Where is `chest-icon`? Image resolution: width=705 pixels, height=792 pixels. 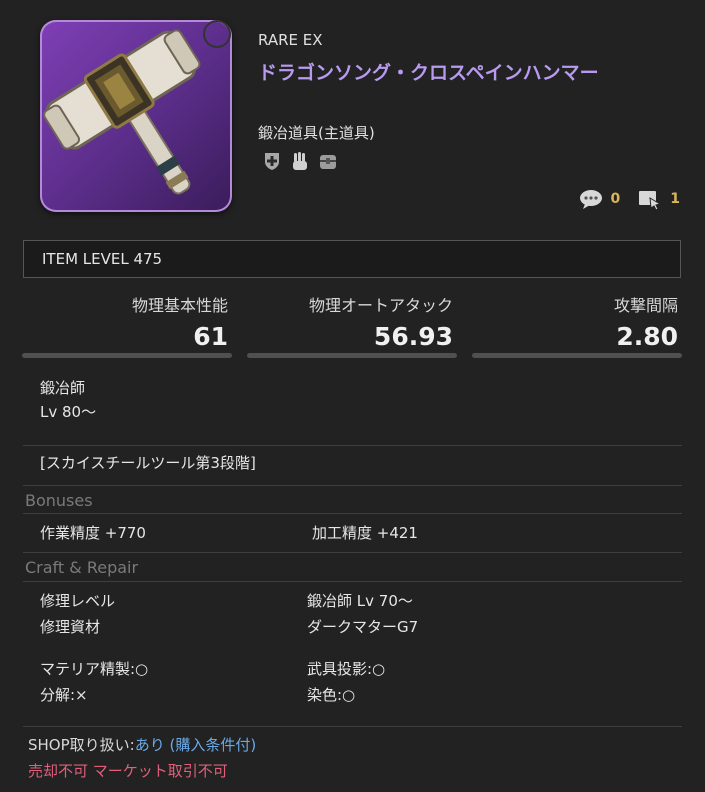 chest-icon is located at coordinates (328, 161).